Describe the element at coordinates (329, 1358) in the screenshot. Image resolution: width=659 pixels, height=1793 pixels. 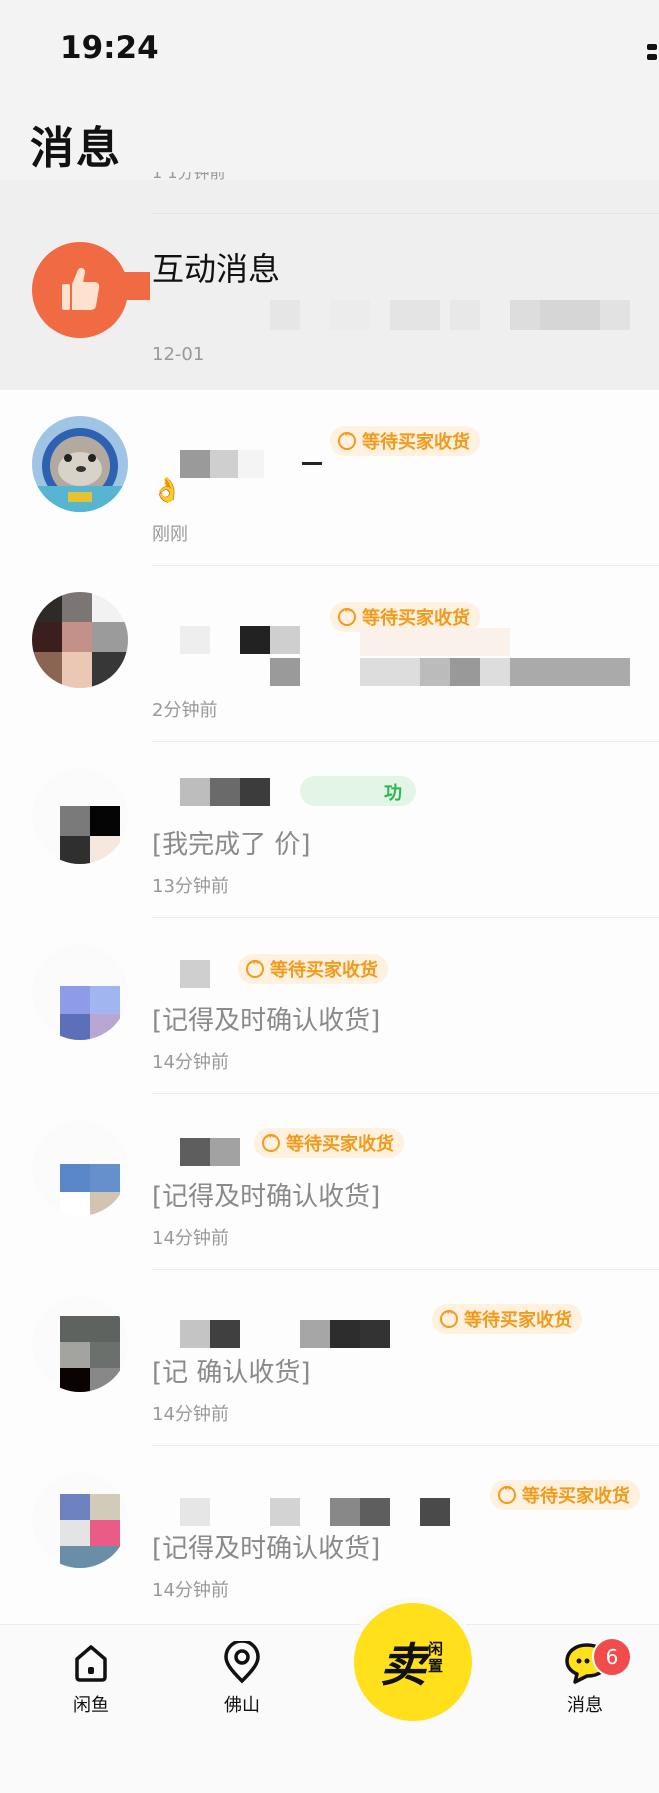
I see `conversation-row: 等待买家收货 [记 确认收货] 14分钟前` at that location.